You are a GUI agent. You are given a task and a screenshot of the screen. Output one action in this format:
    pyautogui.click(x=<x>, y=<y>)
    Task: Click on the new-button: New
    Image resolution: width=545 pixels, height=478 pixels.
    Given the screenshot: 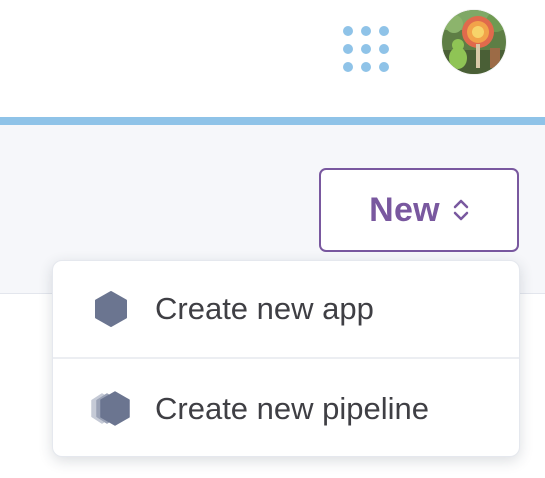 What is the action you would take?
    pyautogui.click(x=419, y=210)
    